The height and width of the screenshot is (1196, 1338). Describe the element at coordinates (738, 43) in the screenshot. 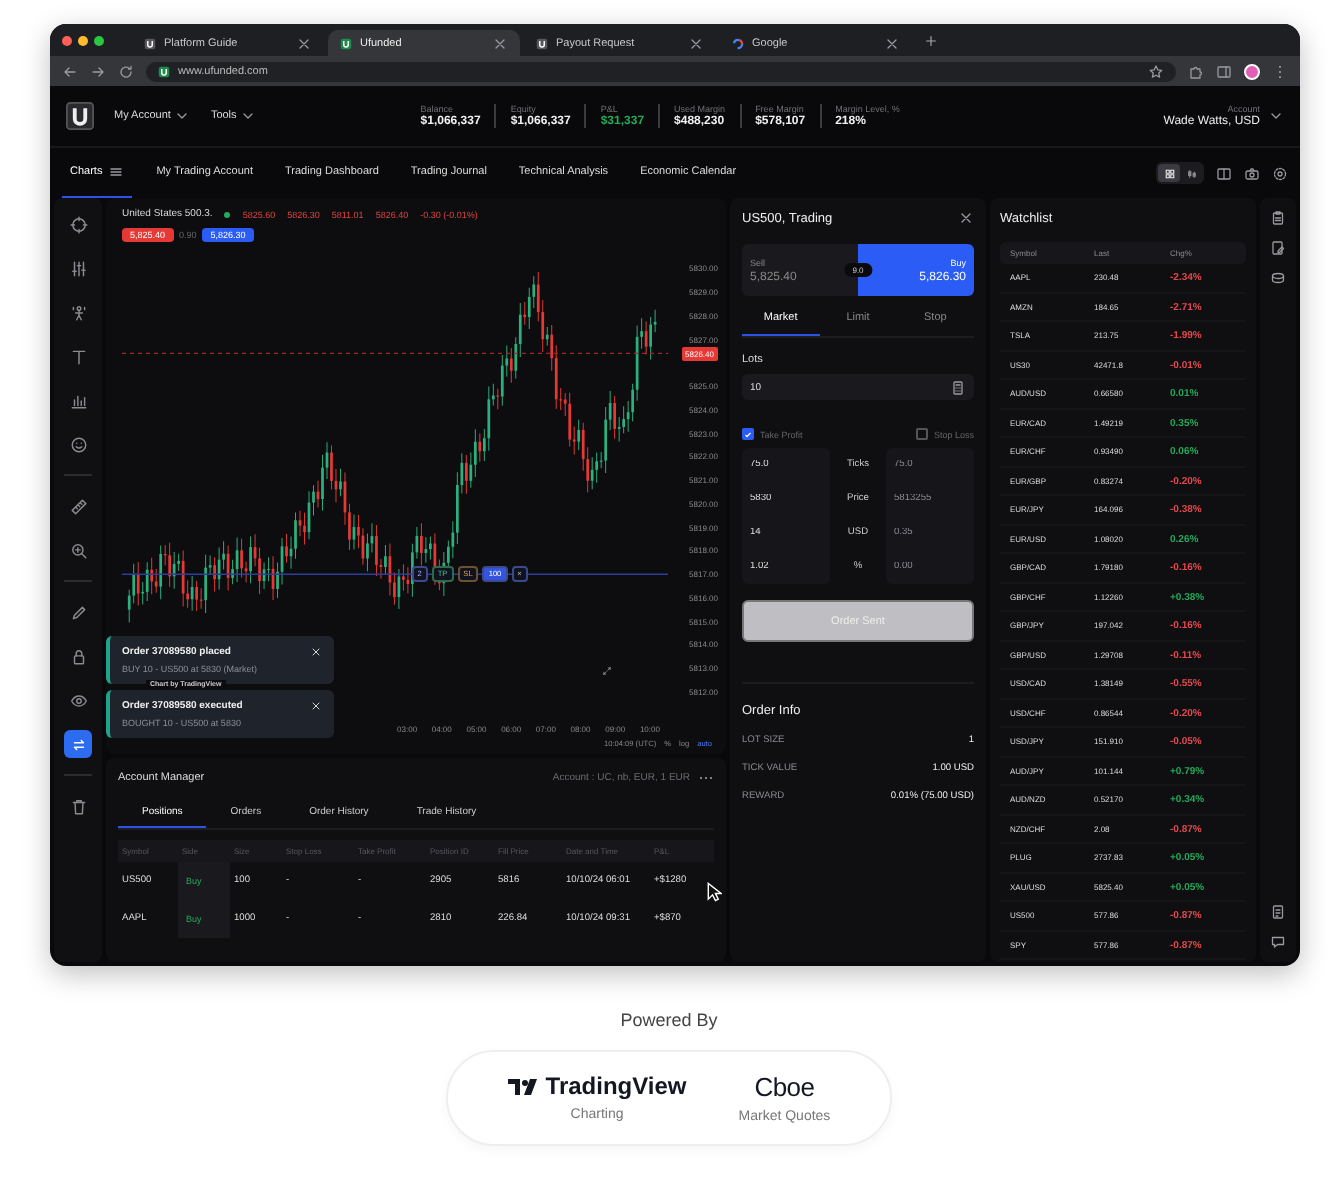

I see `ring-icon` at that location.